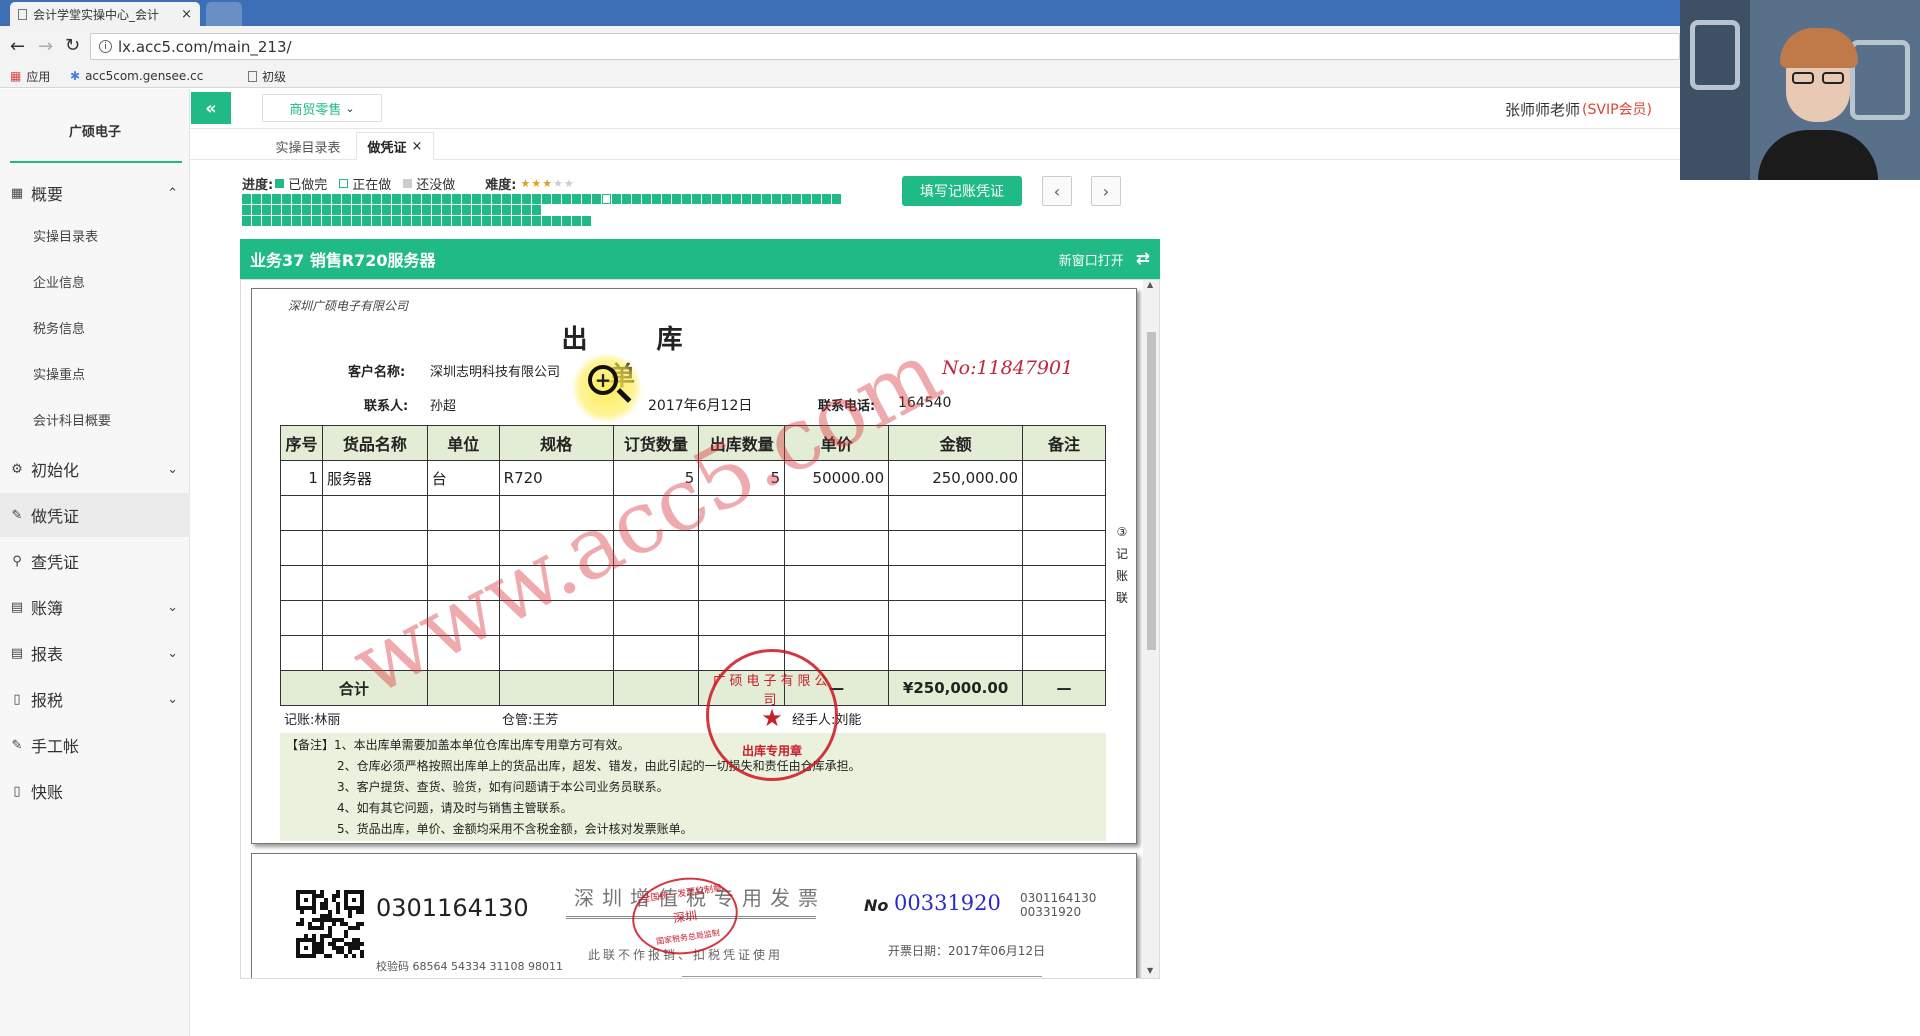 This screenshot has width=1920, height=1036. Describe the element at coordinates (45, 46) in the screenshot. I see `forward-icon: →` at that location.